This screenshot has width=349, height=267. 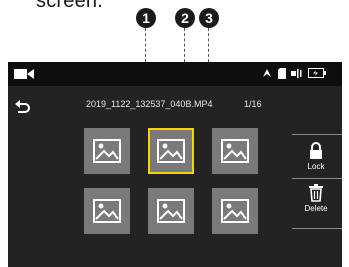 I want to click on delete-label: Delete, so click(x=316, y=208).